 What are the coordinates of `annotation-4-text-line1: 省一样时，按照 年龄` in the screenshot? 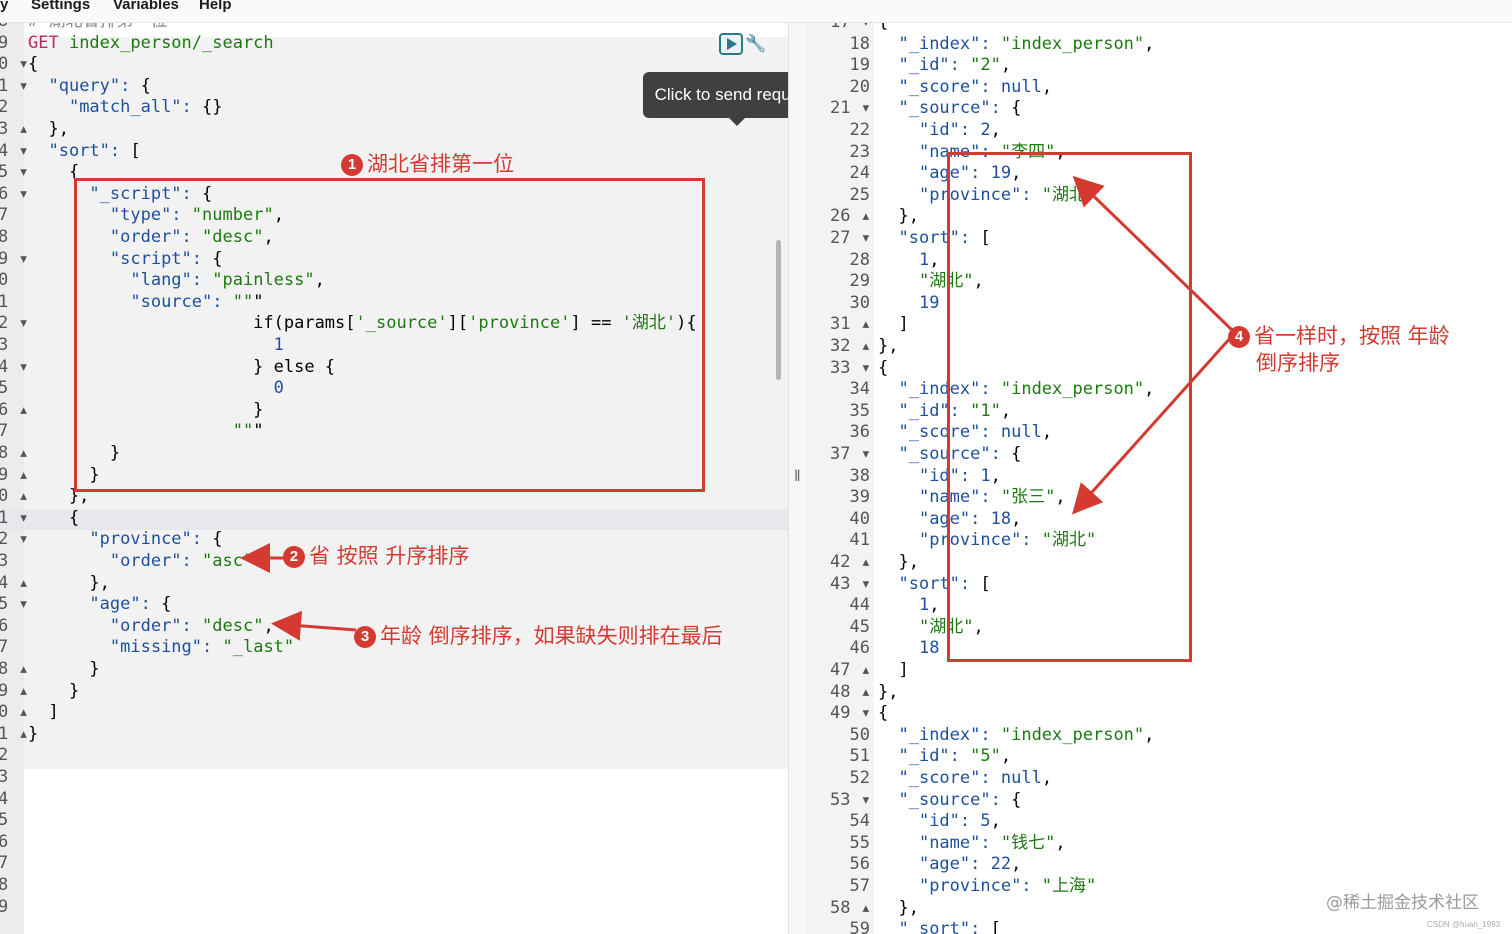 It's located at (1352, 336).